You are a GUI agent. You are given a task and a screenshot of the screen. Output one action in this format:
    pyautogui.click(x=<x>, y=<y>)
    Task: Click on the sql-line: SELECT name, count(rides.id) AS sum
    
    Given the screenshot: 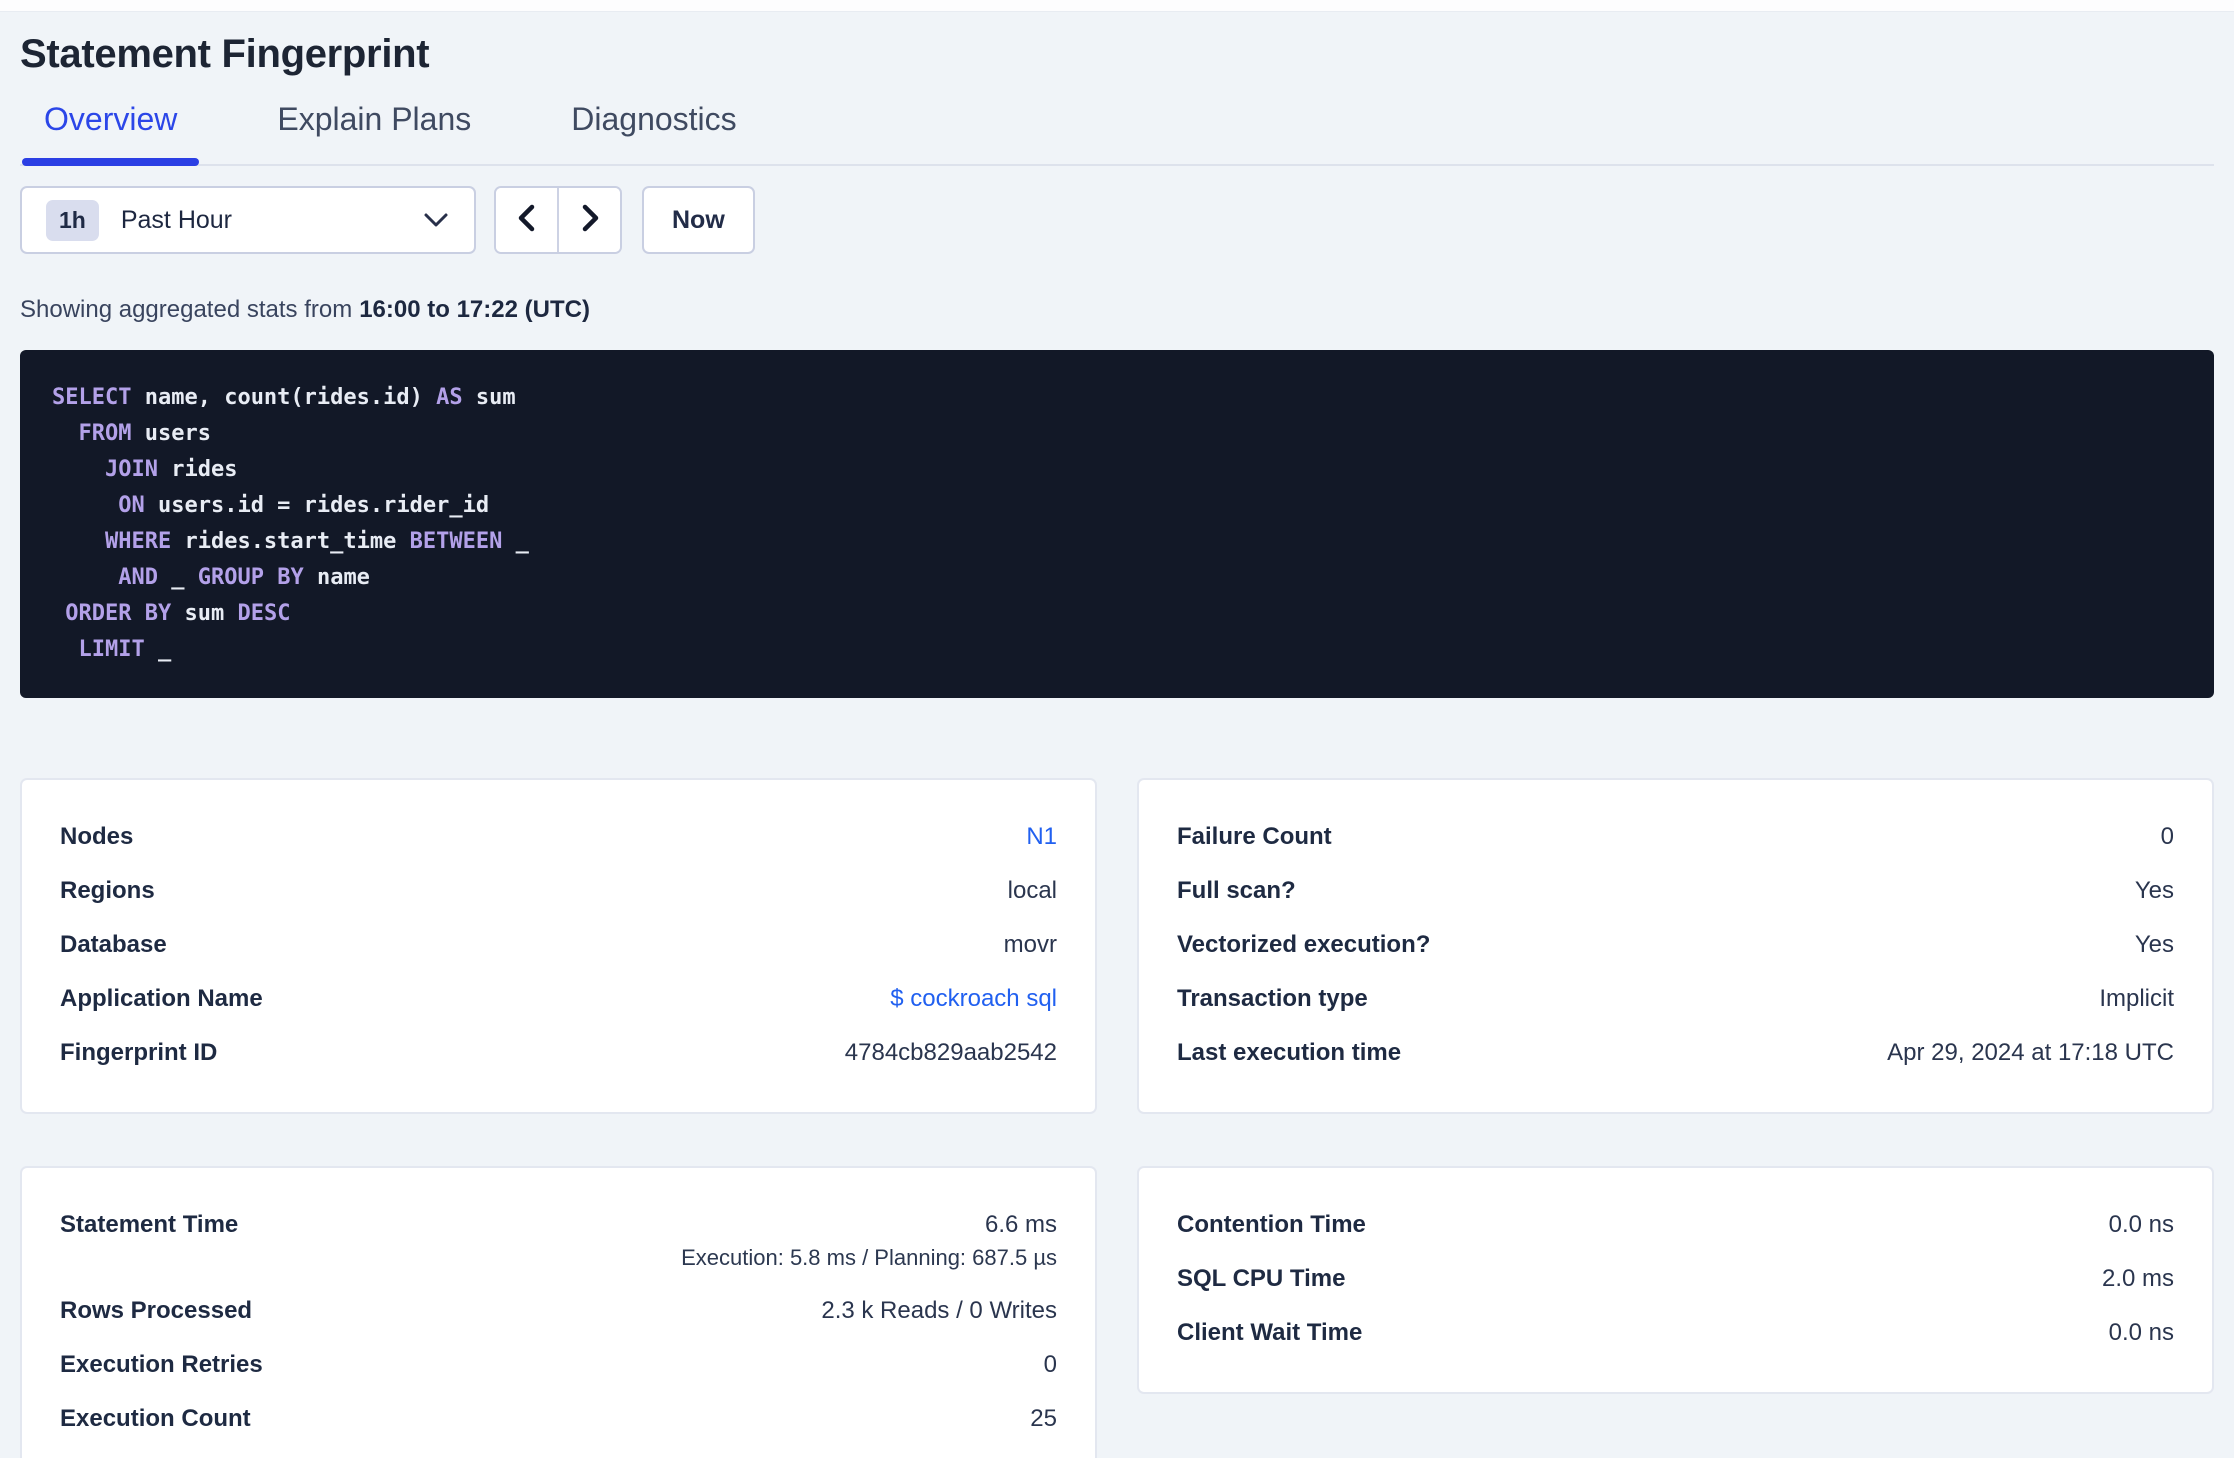 What is the action you would take?
    pyautogui.click(x=284, y=397)
    